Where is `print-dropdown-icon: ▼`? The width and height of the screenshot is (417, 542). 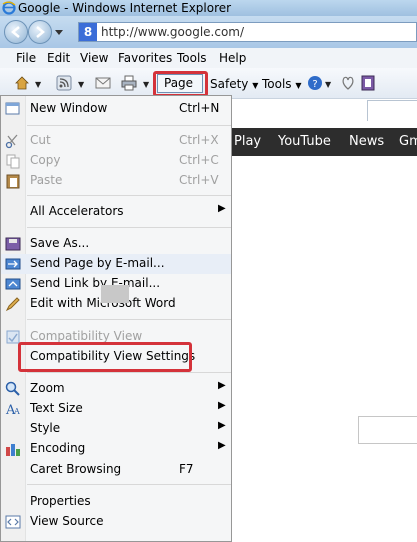
print-dropdown-icon: ▼ is located at coordinates (146, 84).